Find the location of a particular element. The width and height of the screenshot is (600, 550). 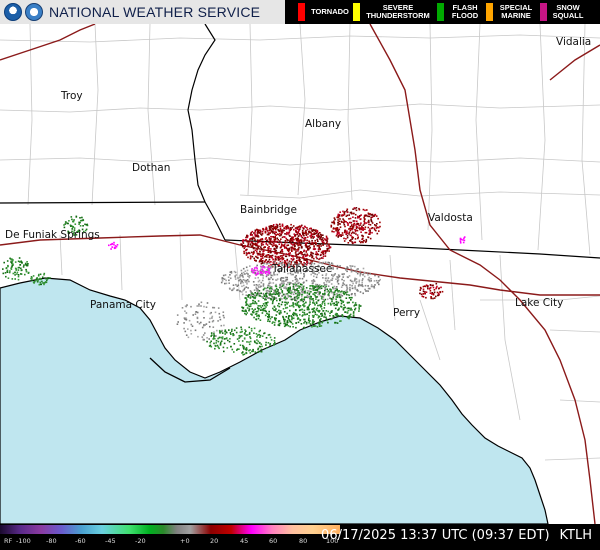

place-bainbridge: Bainbridge is located at coordinates (268, 210).